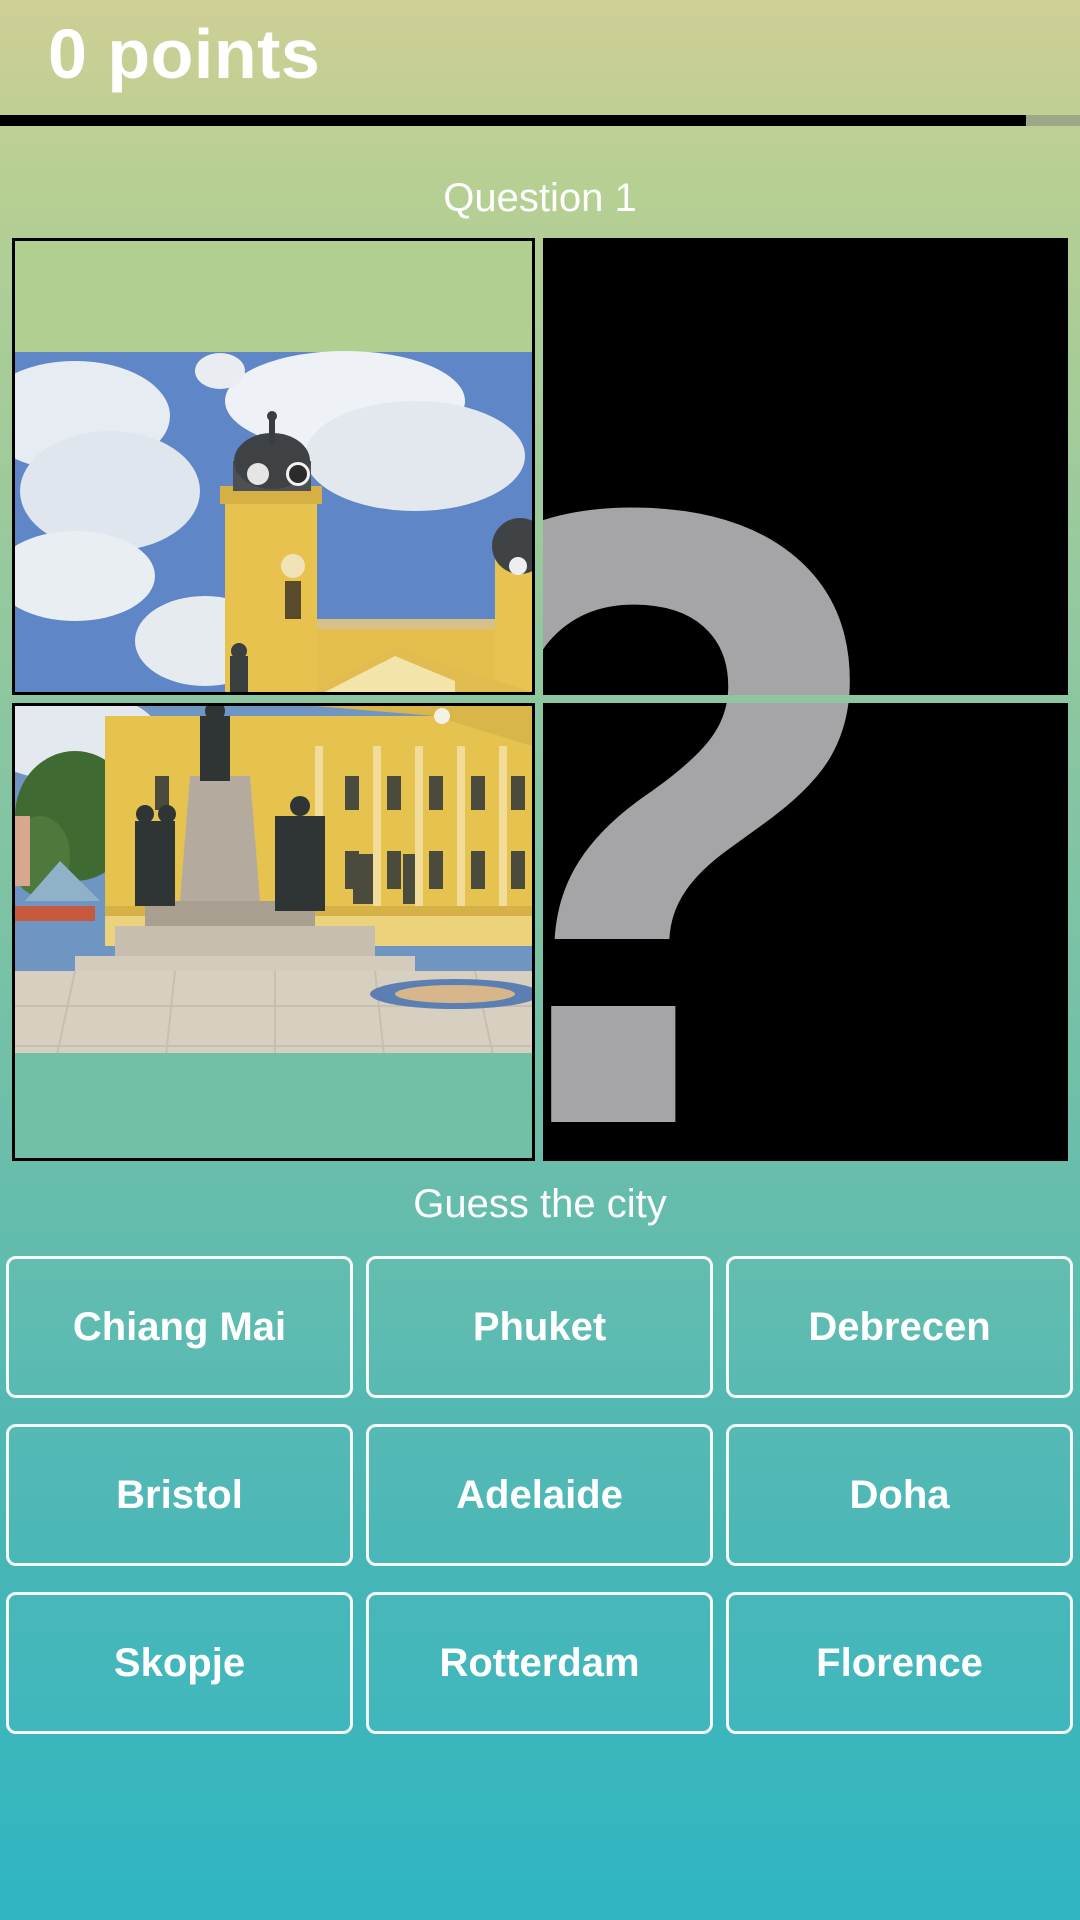 The width and height of the screenshot is (1080, 1920). I want to click on answer-button-4: Bristol, so click(179, 1495).